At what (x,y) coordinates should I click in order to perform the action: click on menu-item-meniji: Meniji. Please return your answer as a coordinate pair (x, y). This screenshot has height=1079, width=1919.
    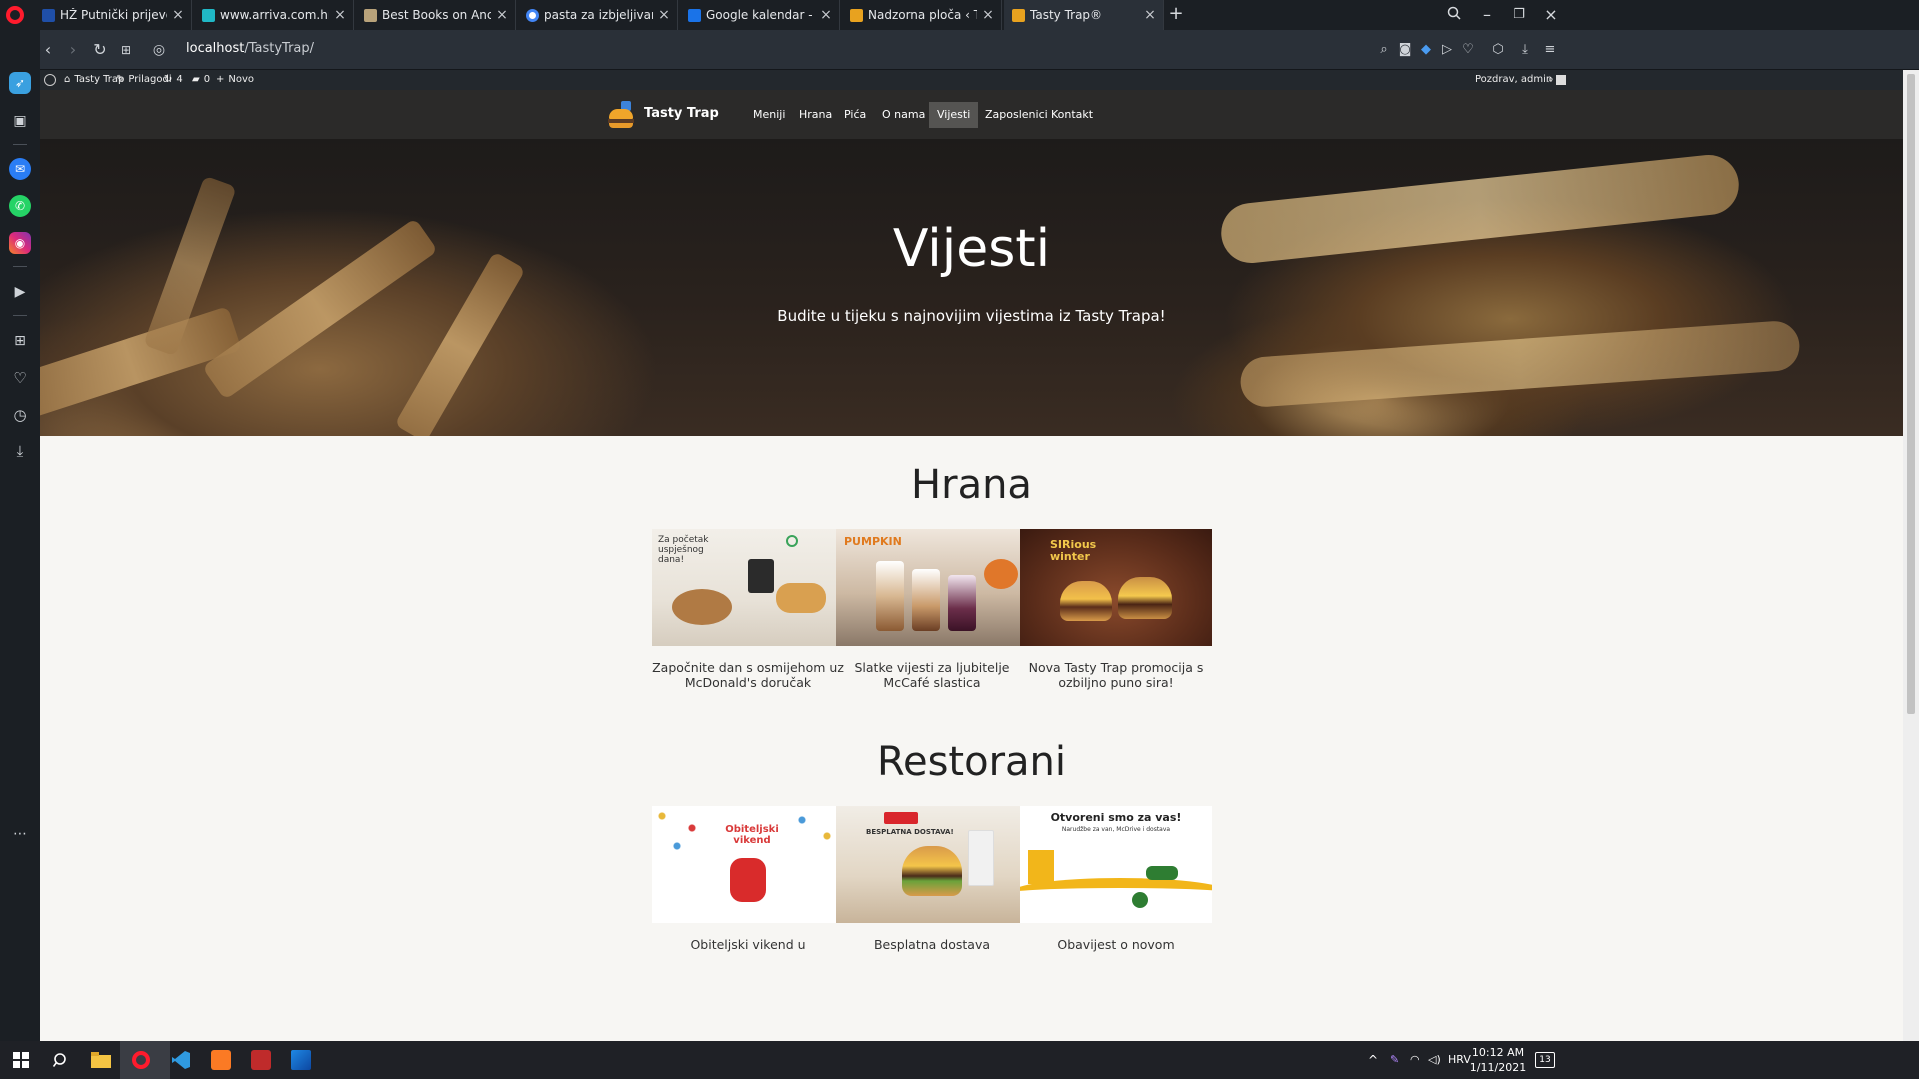
    Looking at the image, I should click on (769, 115).